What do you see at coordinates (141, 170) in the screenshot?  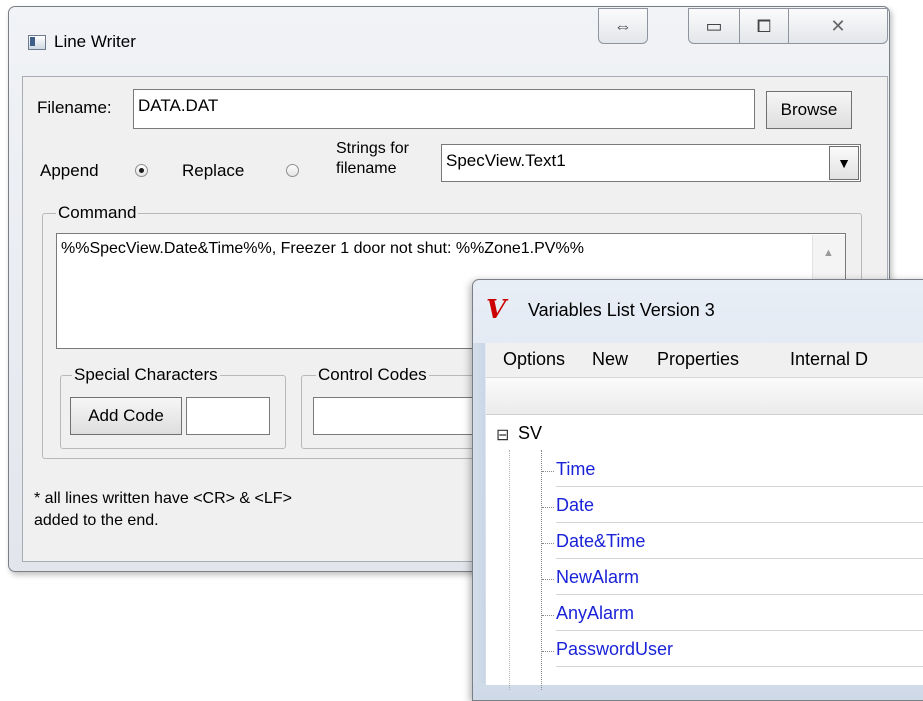 I see `append-radio` at bounding box center [141, 170].